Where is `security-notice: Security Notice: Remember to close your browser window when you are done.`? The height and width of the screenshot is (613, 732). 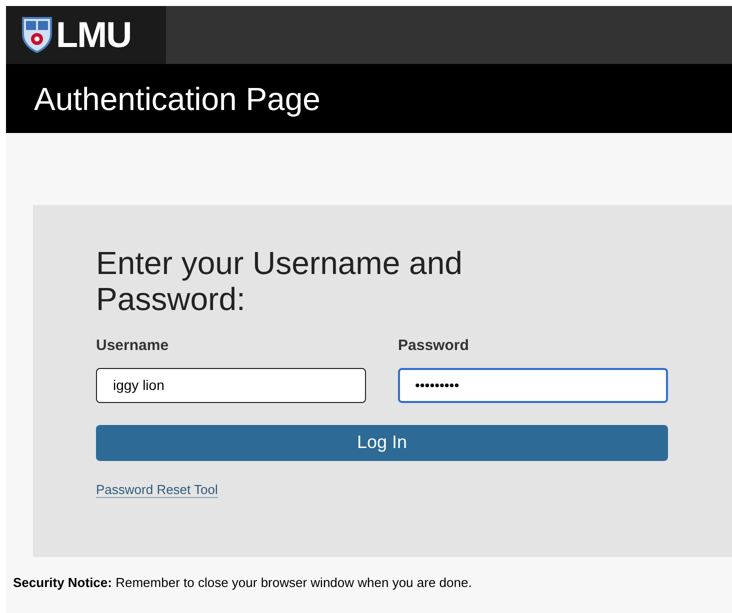 security-notice: Security Notice: Remember to close your browser window when you are done. is located at coordinates (243, 583).